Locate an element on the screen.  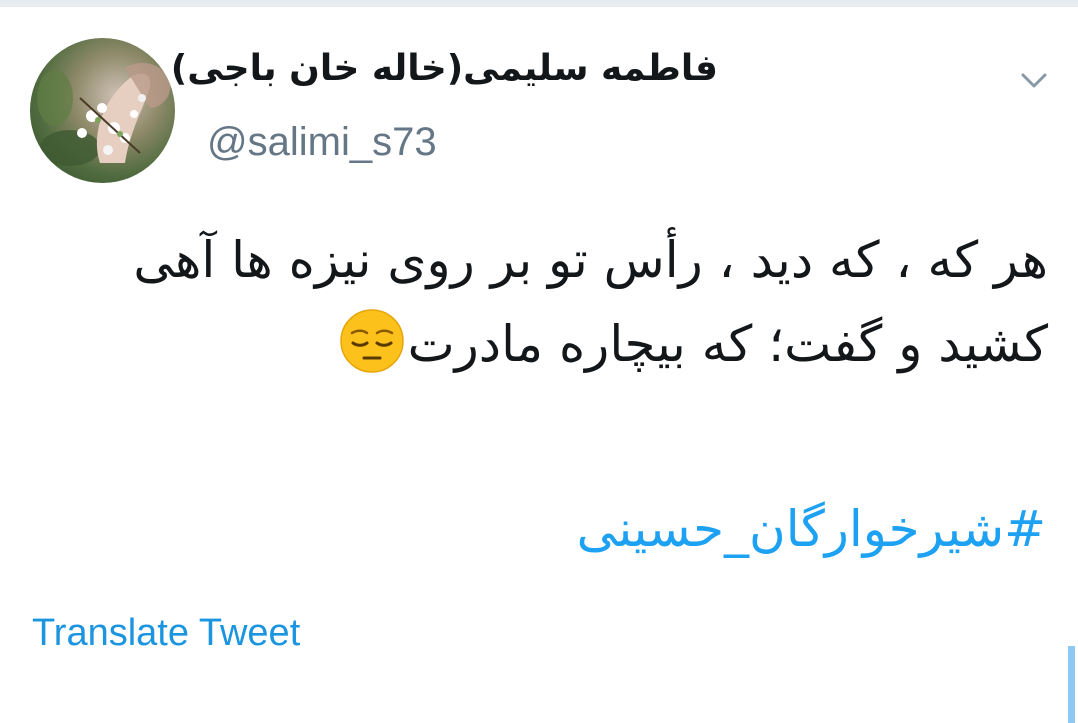
top-divider is located at coordinates (539, 3).